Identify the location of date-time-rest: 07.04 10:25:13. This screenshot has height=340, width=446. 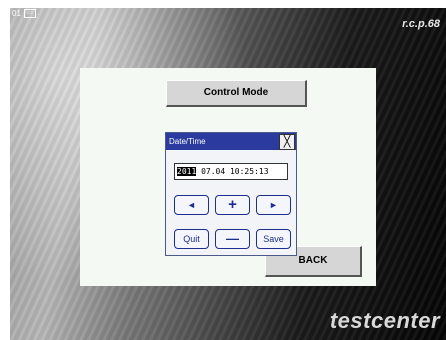
(232, 171).